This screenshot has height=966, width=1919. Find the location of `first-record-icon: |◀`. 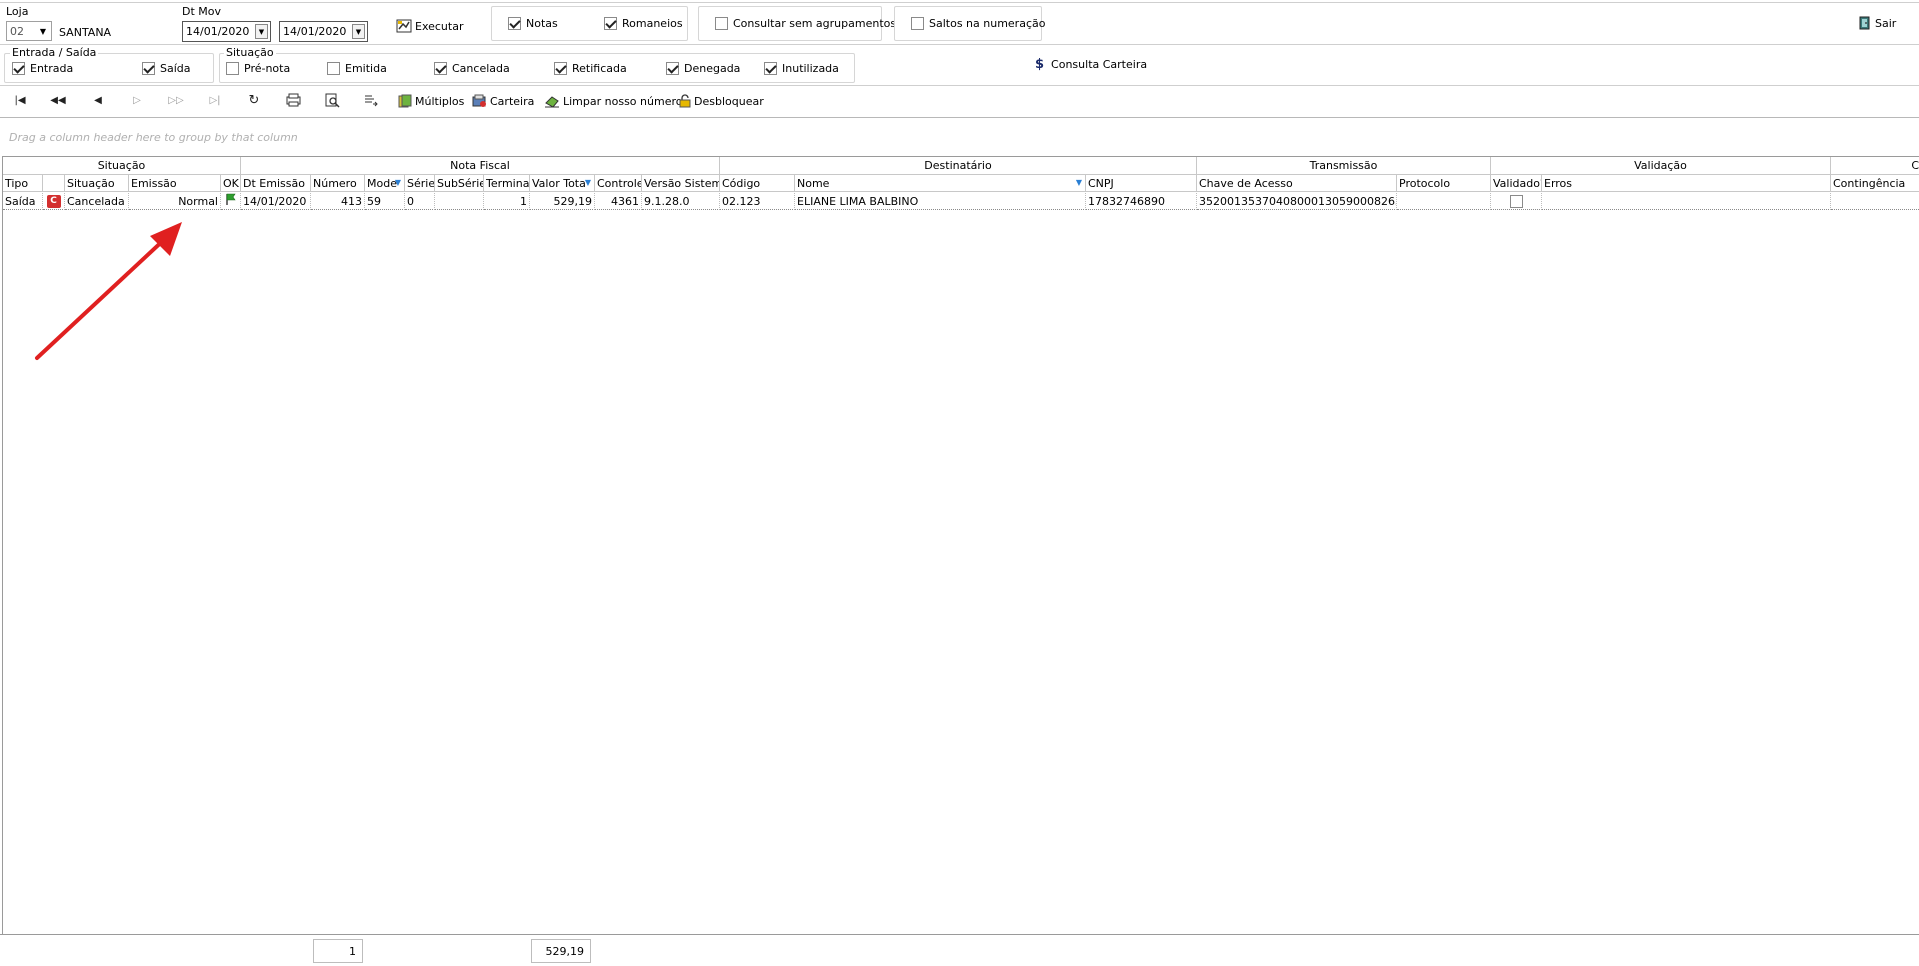

first-record-icon: |◀ is located at coordinates (20, 100).